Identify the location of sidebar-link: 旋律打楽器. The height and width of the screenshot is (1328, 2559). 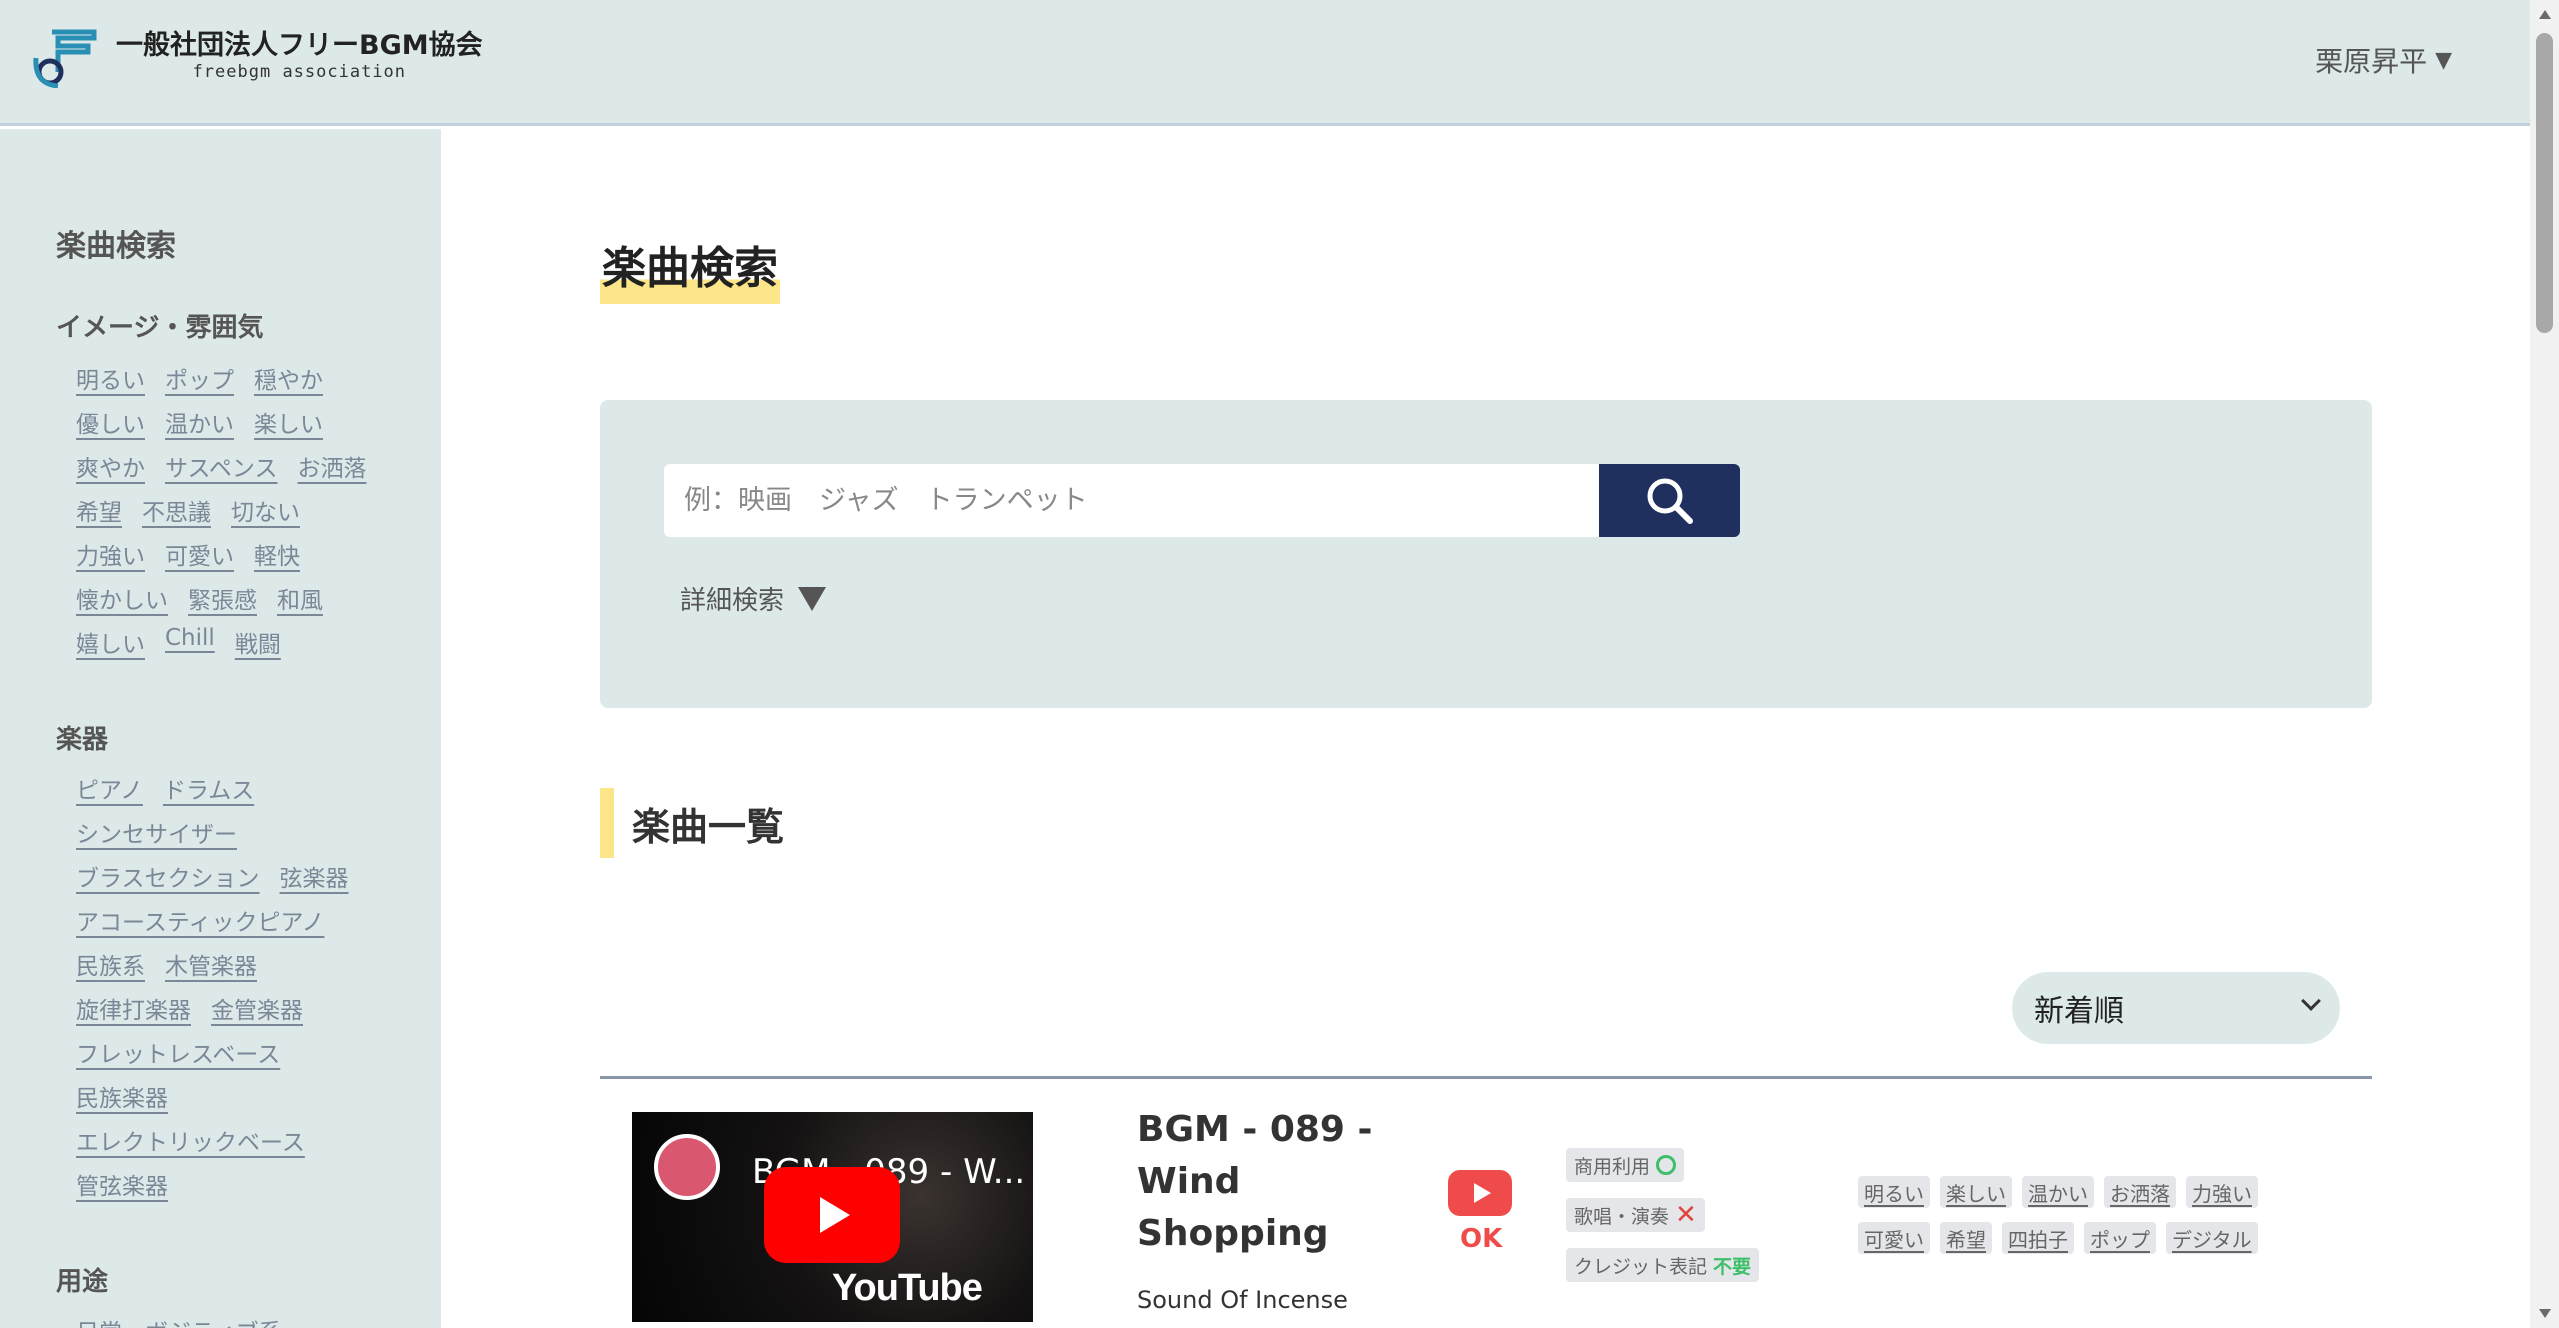
(133, 1008).